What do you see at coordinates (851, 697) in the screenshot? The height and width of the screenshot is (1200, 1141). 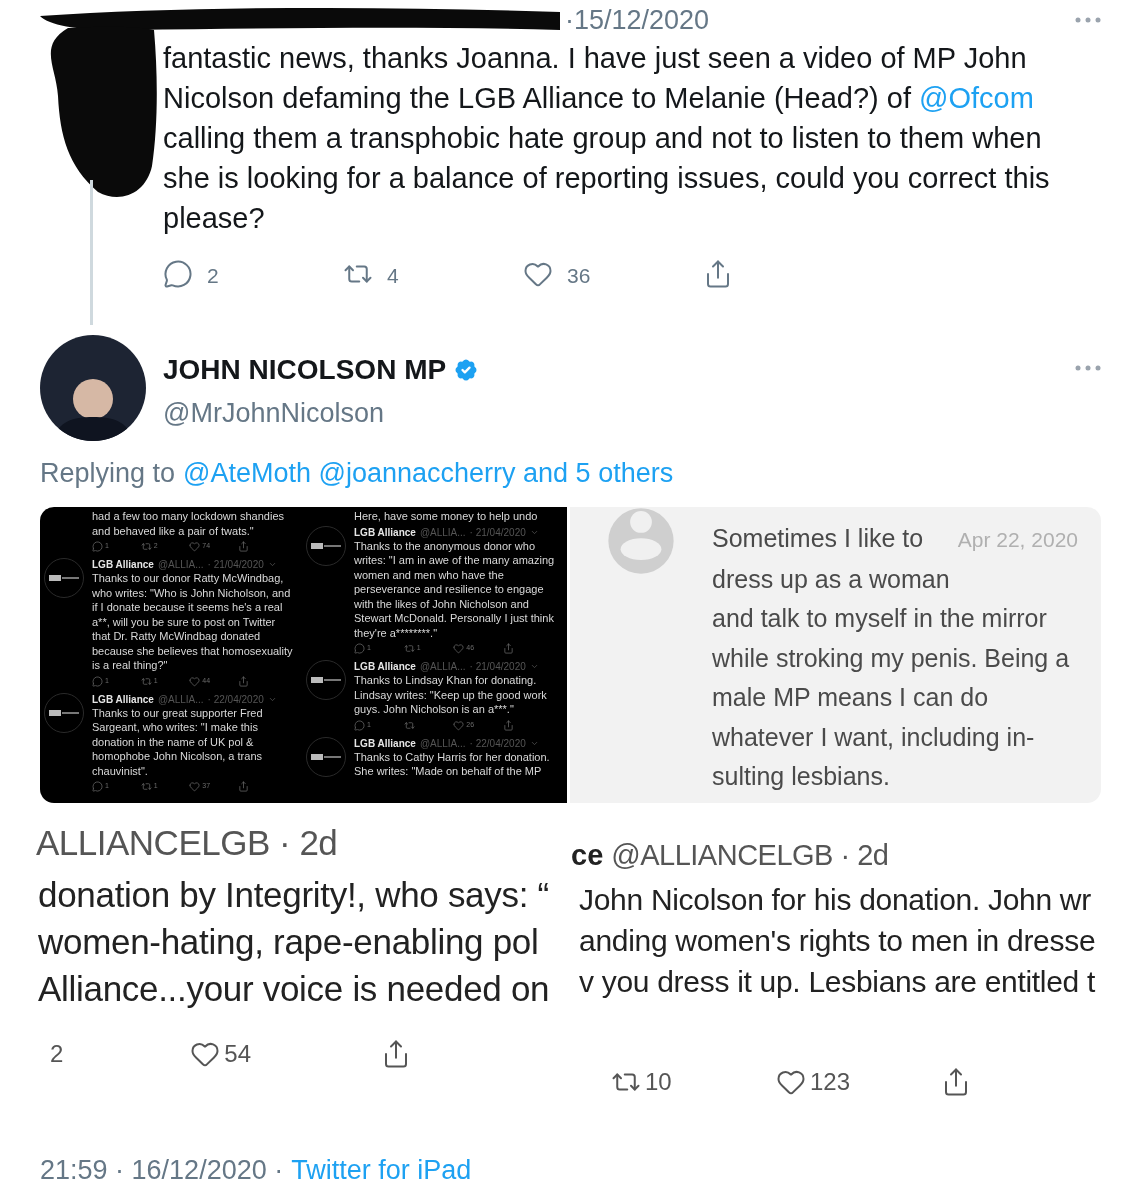 I see `note-text-line: male MP means I can do` at bounding box center [851, 697].